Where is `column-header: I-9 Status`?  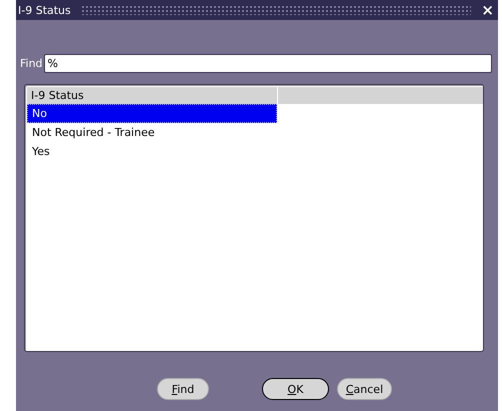
column-header: I-9 Status is located at coordinates (152, 95).